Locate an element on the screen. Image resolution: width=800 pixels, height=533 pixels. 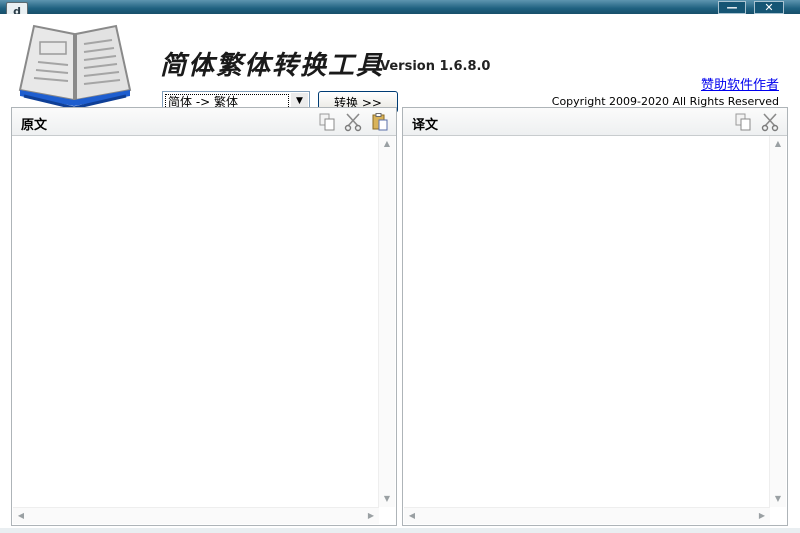
donate-link: 赞助软件作者 is located at coordinates (740, 83).